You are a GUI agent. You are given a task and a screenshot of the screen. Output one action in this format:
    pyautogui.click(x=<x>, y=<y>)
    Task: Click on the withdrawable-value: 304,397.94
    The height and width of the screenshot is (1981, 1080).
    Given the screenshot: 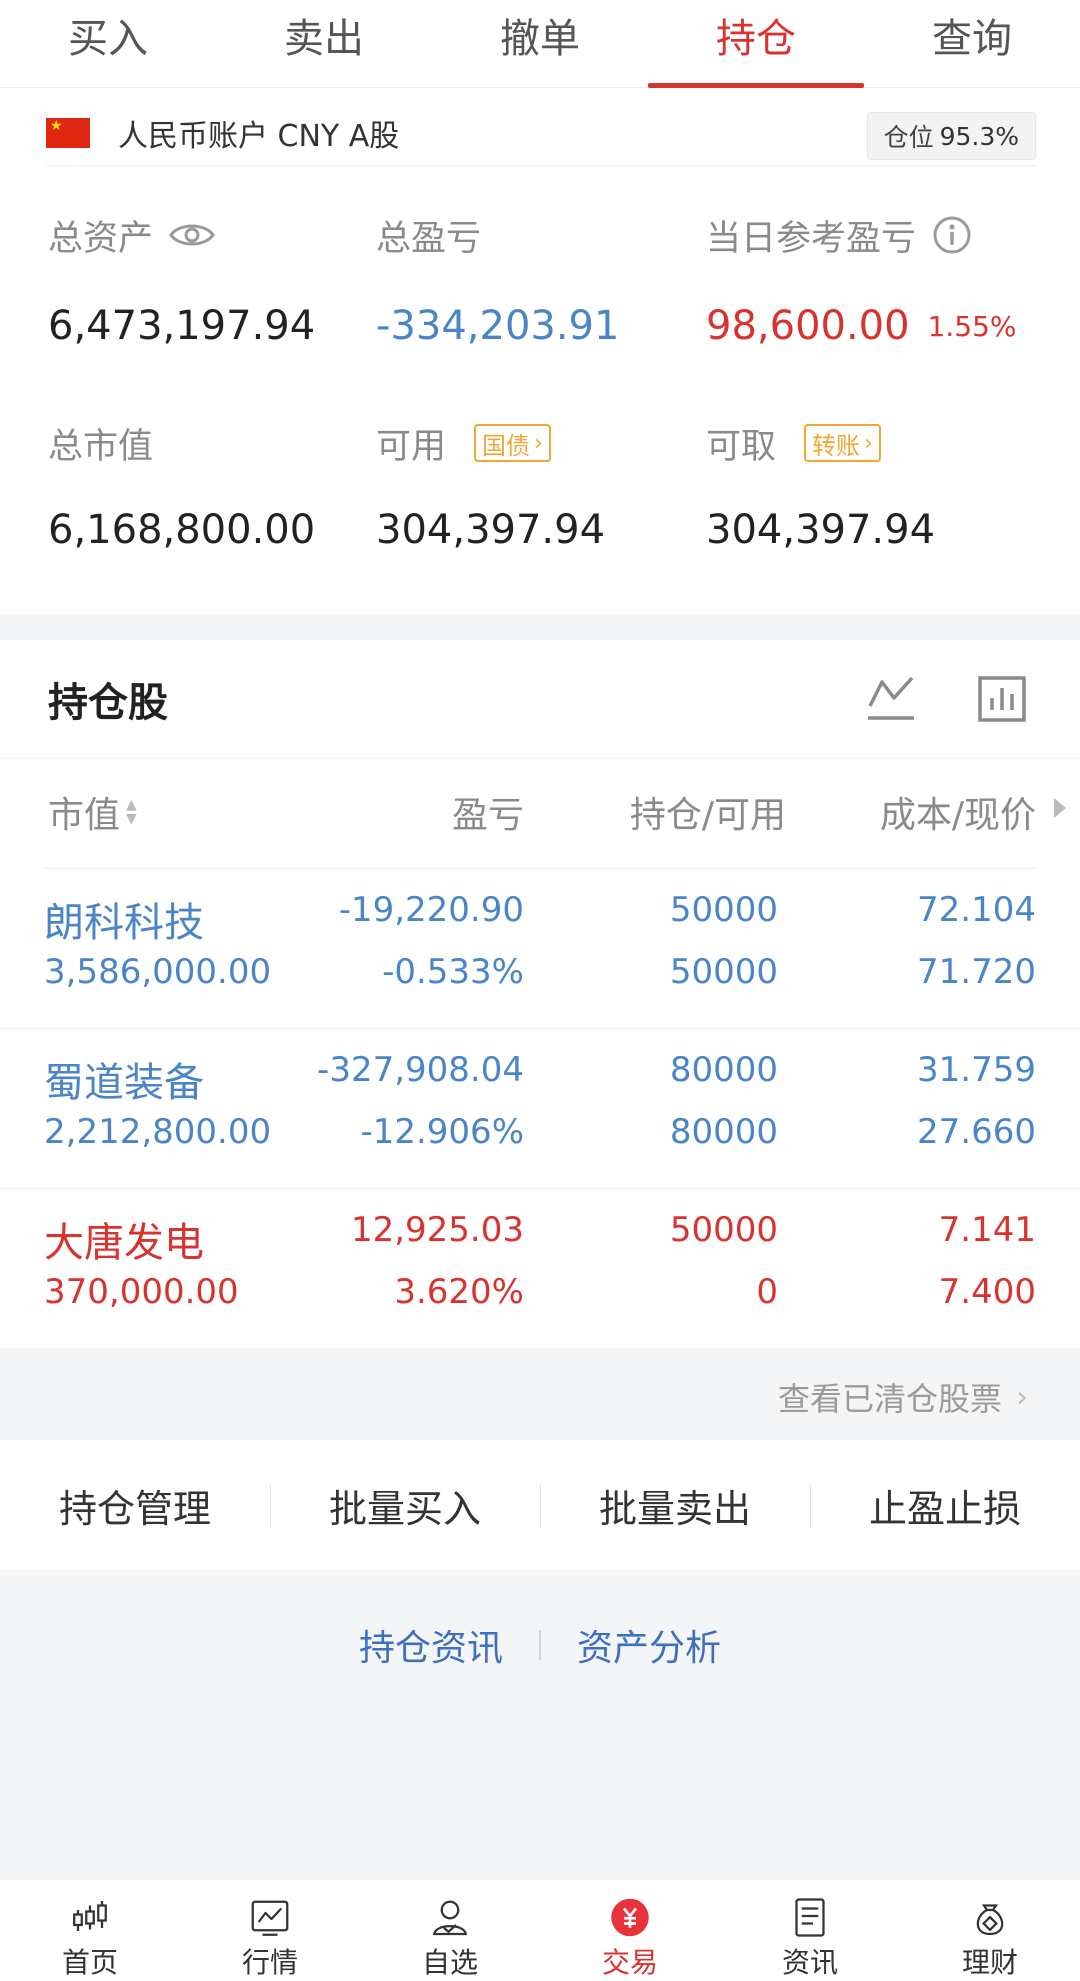 What is the action you would take?
    pyautogui.click(x=821, y=530)
    